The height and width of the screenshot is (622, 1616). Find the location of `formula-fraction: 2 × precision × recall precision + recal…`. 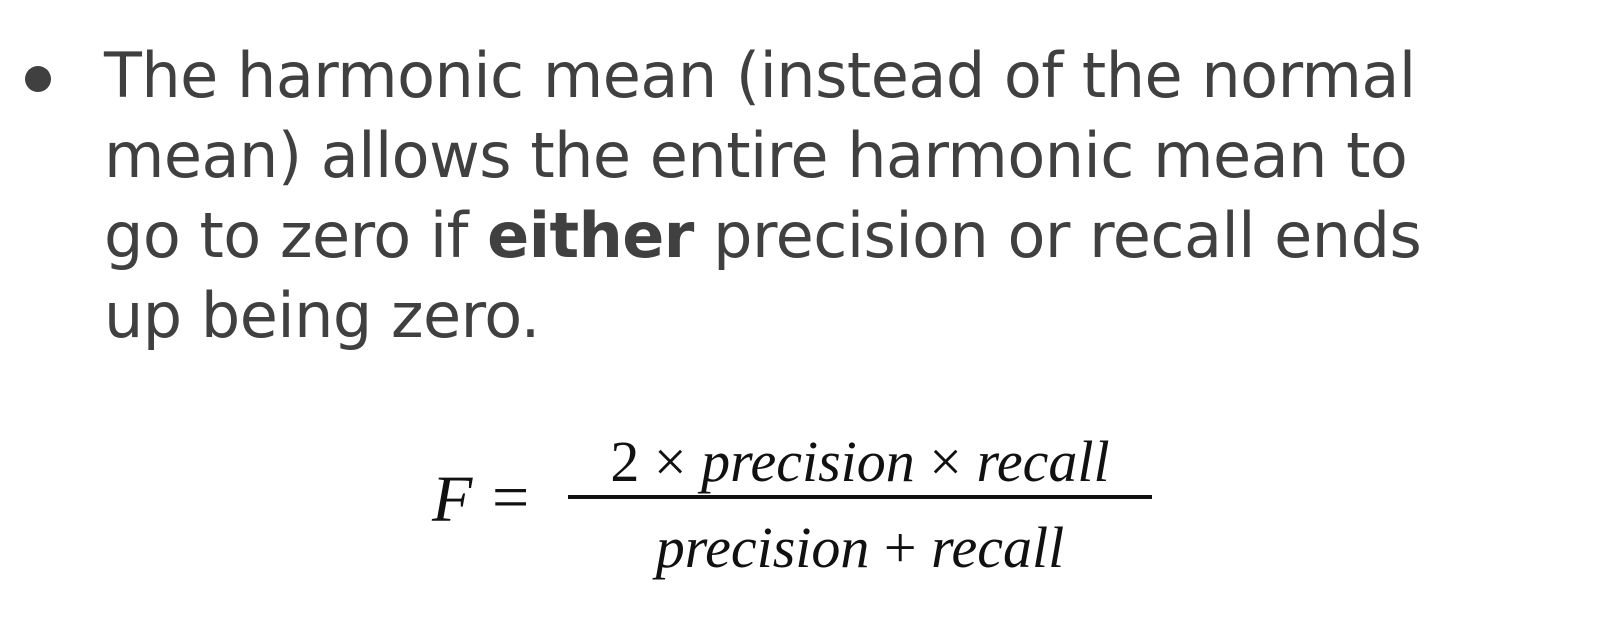

formula-fraction: 2 × precision × recall precision + recal… is located at coordinates (860, 509).